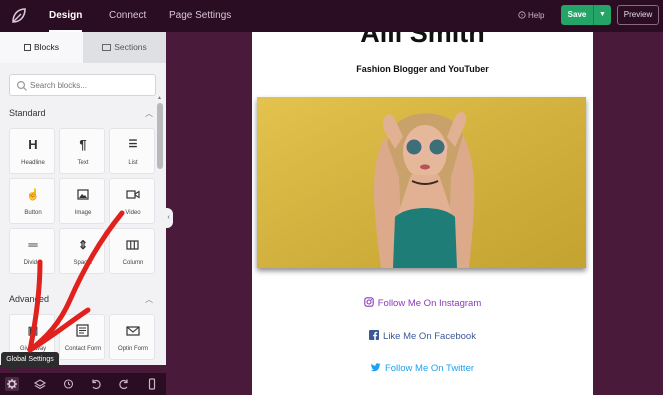  What do you see at coordinates (375, 367) in the screenshot?
I see `twitter-icon` at bounding box center [375, 367].